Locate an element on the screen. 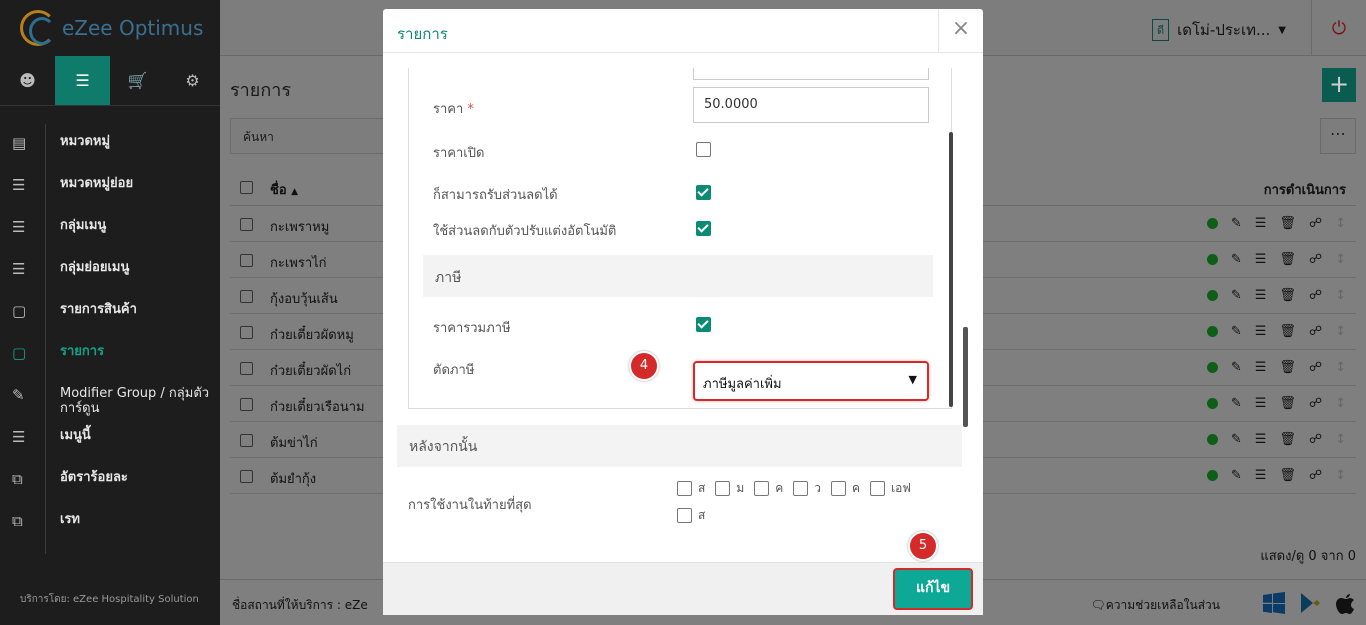 The image size is (1366, 625). property-selector: ดี เดโม่-ประเท... ▼ is located at coordinates (1218, 30).